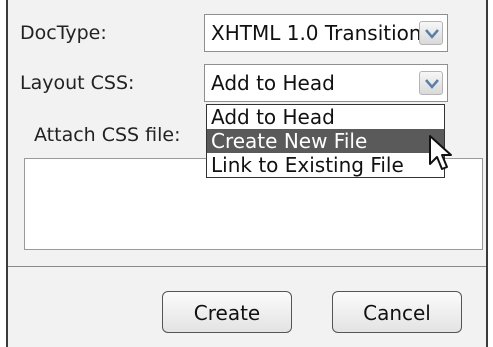 The width and height of the screenshot is (493, 347). What do you see at coordinates (227, 312) in the screenshot?
I see `create-button: Create` at bounding box center [227, 312].